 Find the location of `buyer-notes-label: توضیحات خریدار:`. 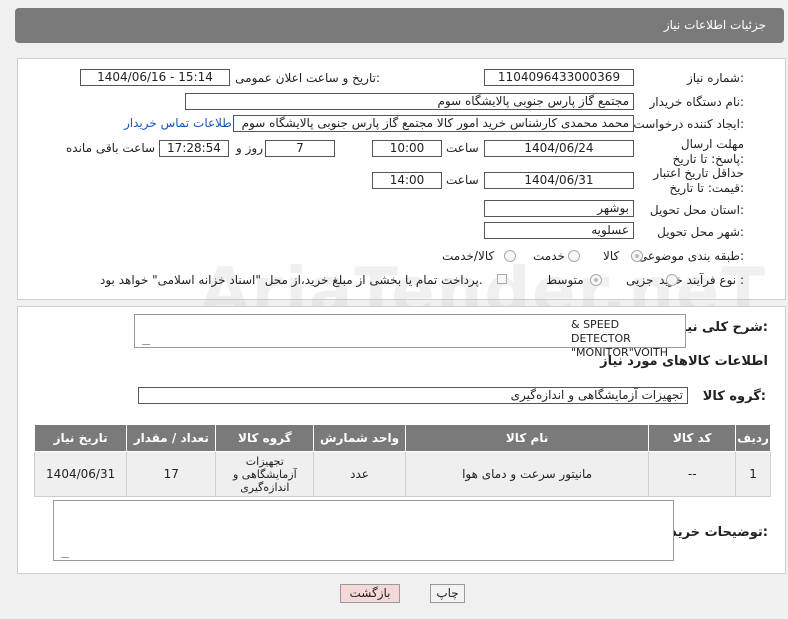

buyer-notes-label: توضیحات خریدار: is located at coordinates (713, 532).